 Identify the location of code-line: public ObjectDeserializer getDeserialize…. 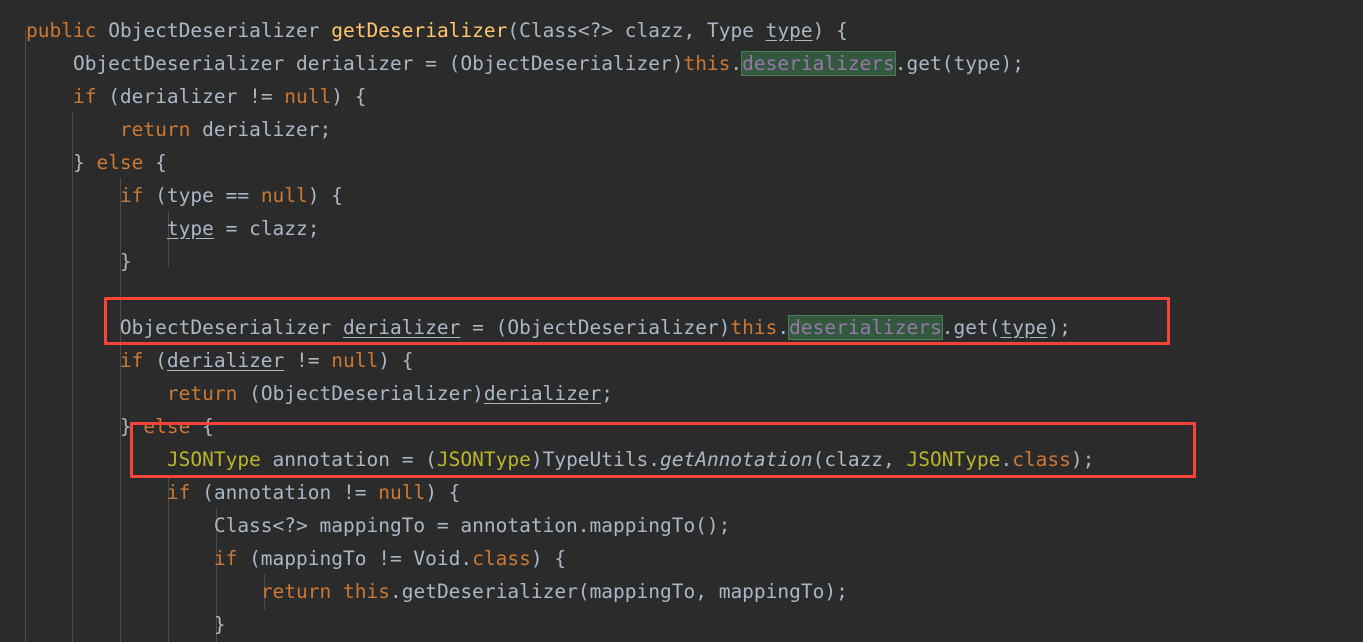
(681, 30).